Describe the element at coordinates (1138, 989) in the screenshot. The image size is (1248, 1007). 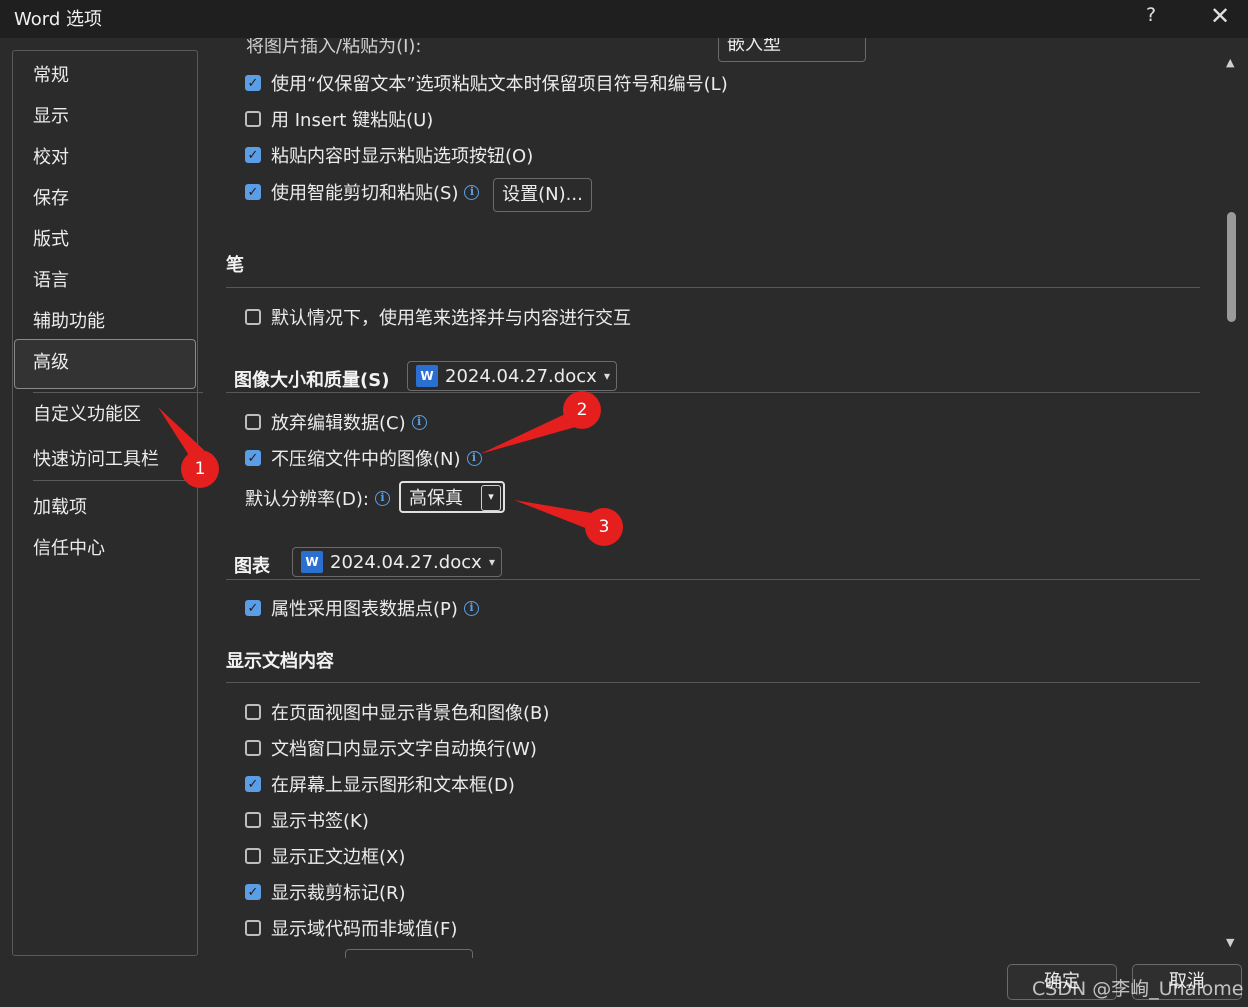
I see `watermark-text: CSDN @李峋_Unalome` at that location.